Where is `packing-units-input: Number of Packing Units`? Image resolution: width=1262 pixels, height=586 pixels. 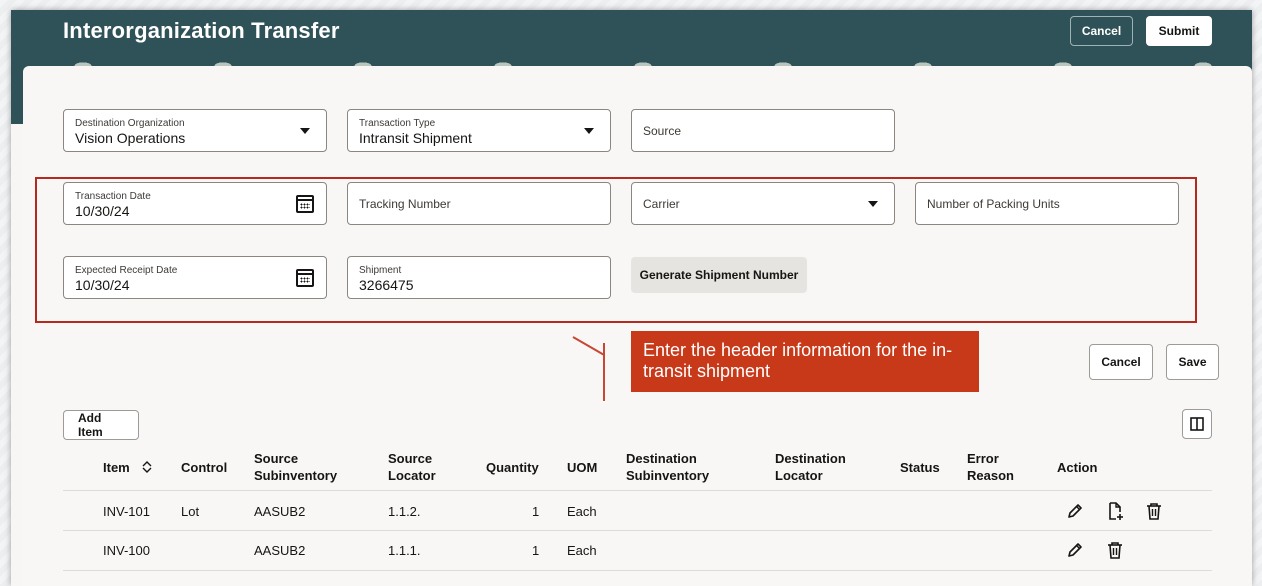
packing-units-input: Number of Packing Units is located at coordinates (1047, 203).